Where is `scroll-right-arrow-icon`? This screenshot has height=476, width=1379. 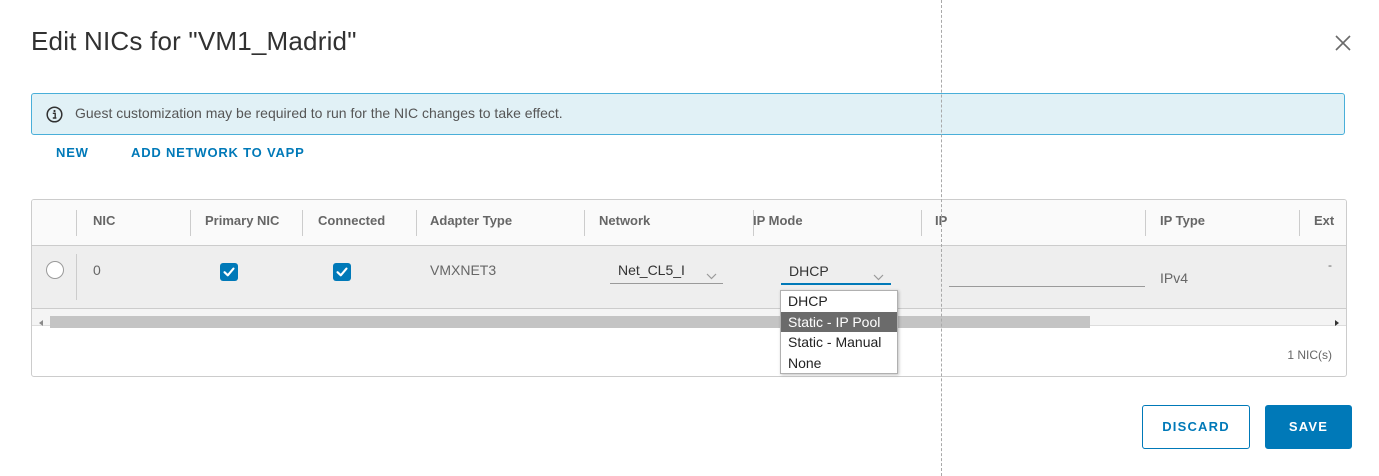
scroll-right-arrow-icon is located at coordinates (1337, 323).